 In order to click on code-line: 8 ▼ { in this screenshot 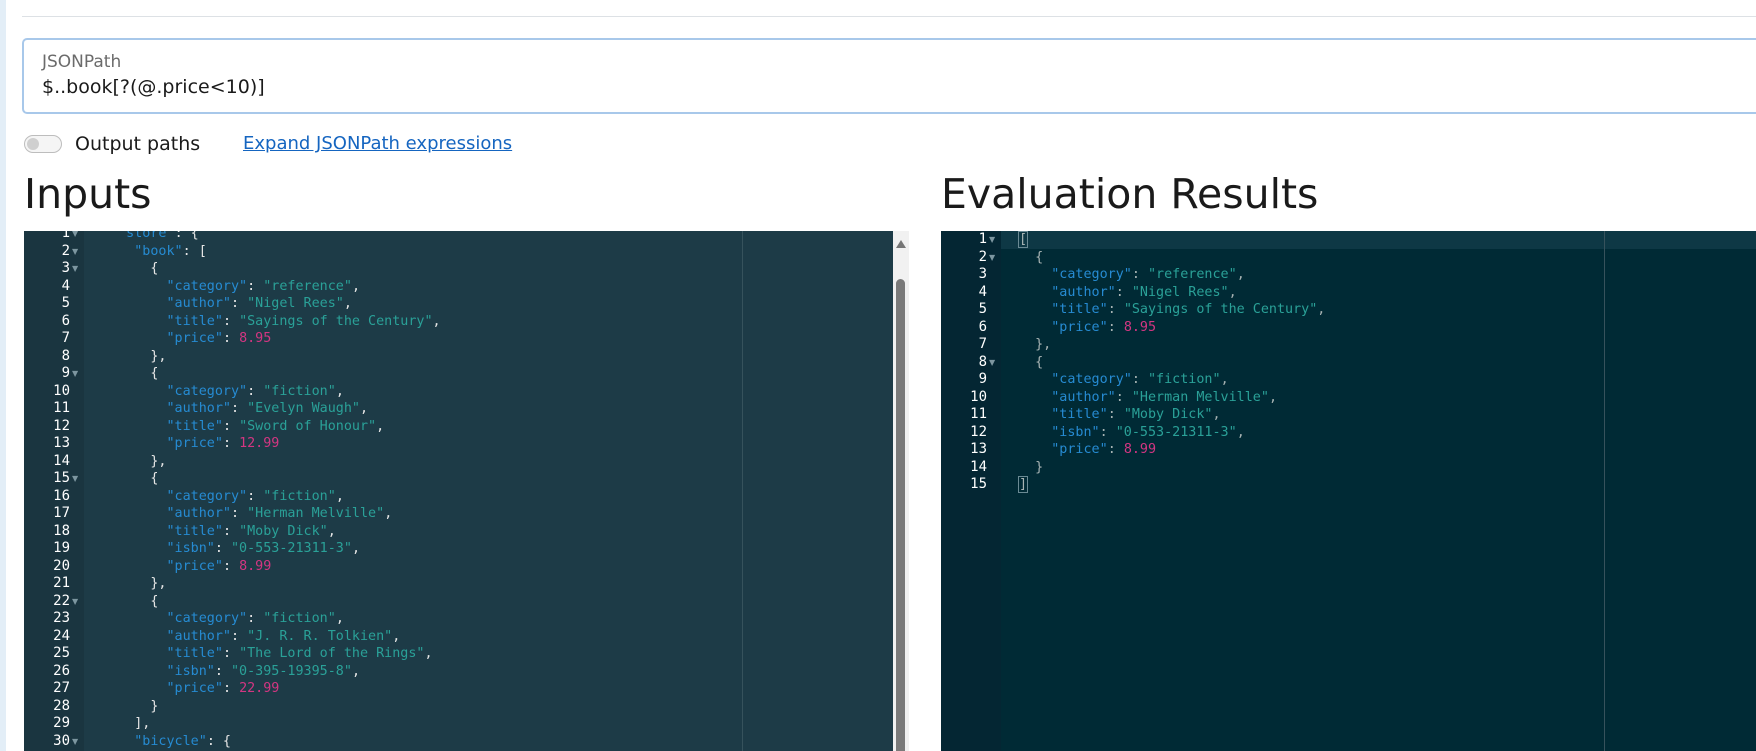, I will do `click(1348, 363)`.